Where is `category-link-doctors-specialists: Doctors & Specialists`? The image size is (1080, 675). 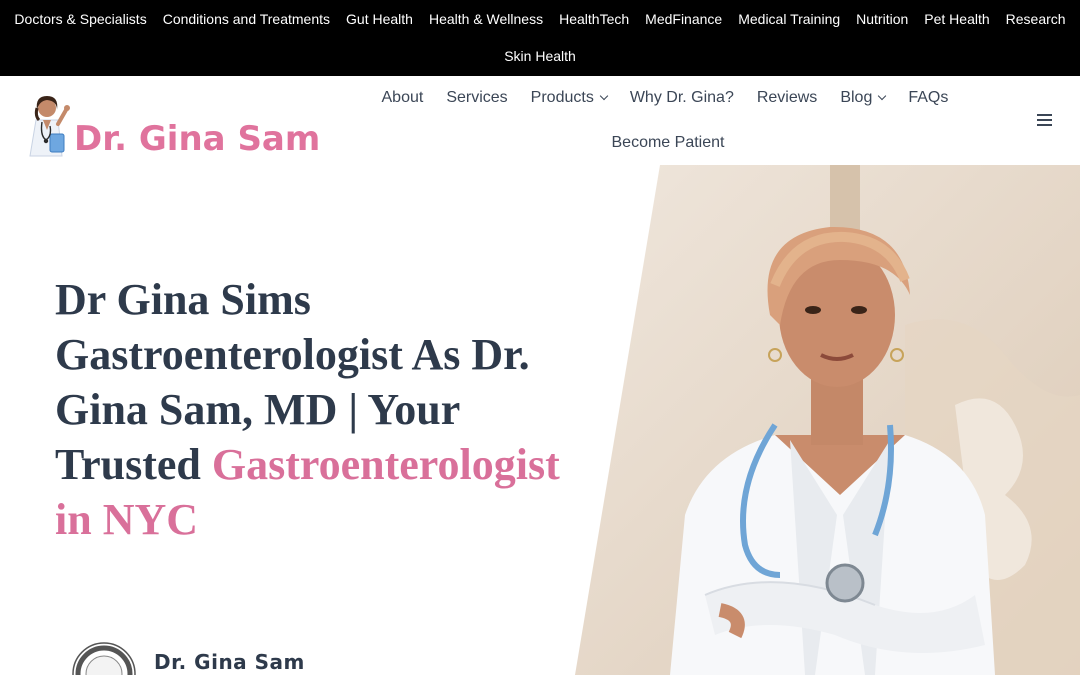 category-link-doctors-specialists: Doctors & Specialists is located at coordinates (80, 19).